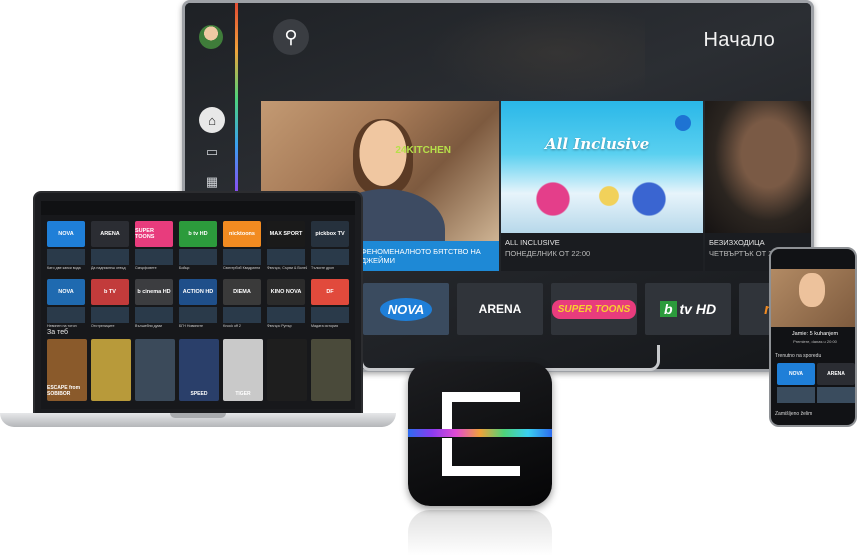 The width and height of the screenshot is (857, 556). Describe the element at coordinates (236, 98) in the screenshot. I see `accent-stripe` at that location.